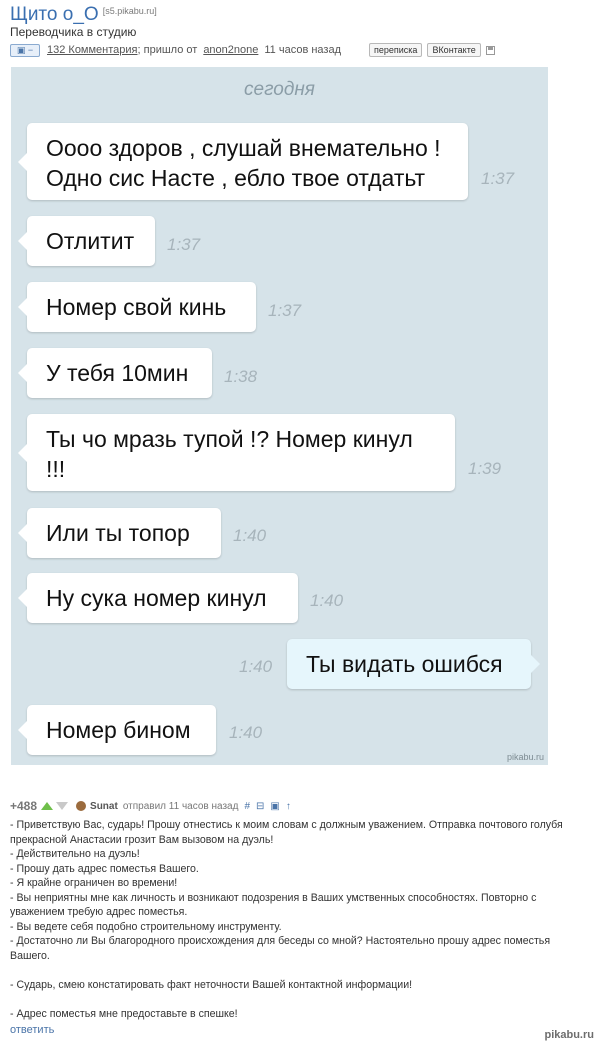 This screenshot has height=1045, width=600. What do you see at coordinates (229, 454) in the screenshot?
I see `message-text: Ты чо мразь тупой !? Номер кинул !!!` at bounding box center [229, 454].